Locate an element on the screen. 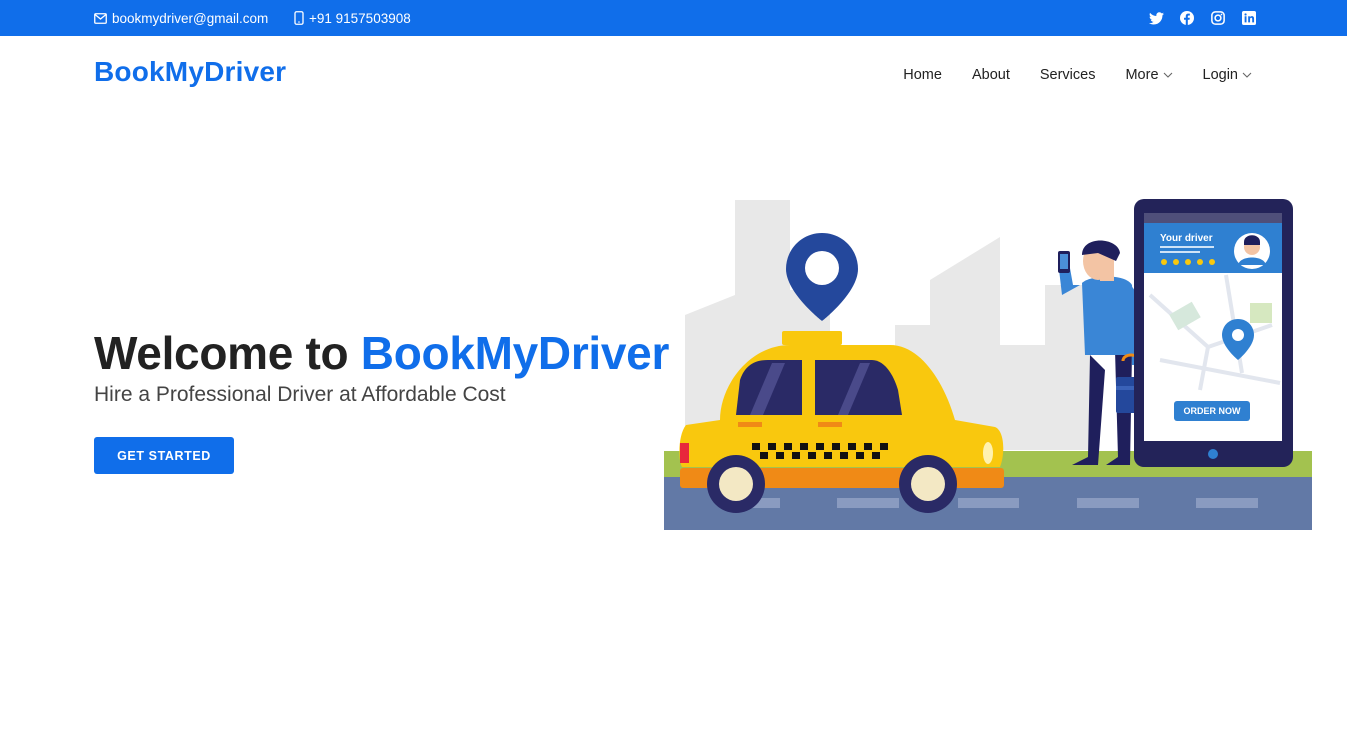 This screenshot has width=1347, height=746. envelope-icon is located at coordinates (100, 18).